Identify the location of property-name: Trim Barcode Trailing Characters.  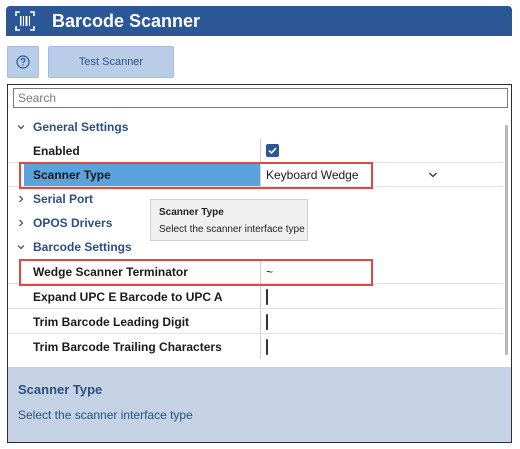
(127, 347).